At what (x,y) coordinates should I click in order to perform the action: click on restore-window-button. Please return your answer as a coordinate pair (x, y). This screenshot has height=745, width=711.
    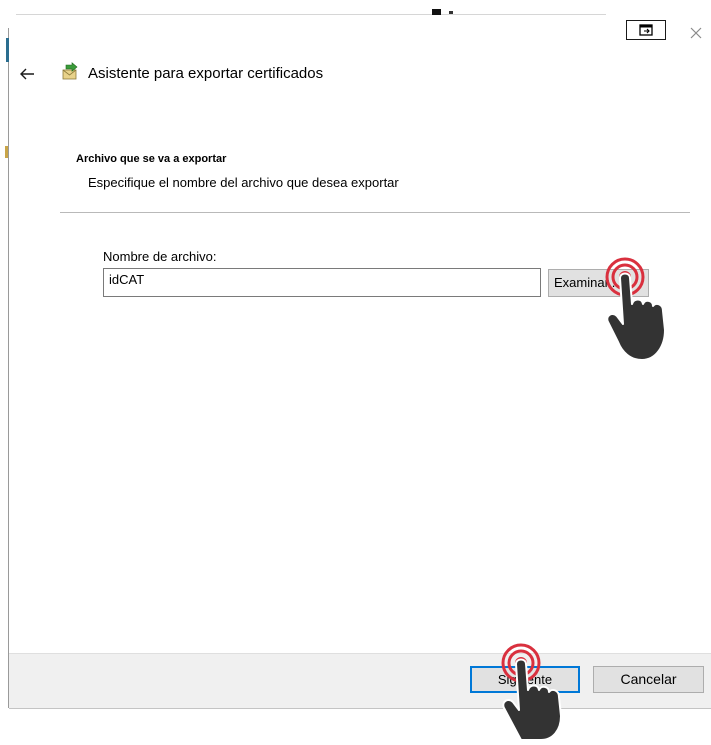
    Looking at the image, I should click on (646, 30).